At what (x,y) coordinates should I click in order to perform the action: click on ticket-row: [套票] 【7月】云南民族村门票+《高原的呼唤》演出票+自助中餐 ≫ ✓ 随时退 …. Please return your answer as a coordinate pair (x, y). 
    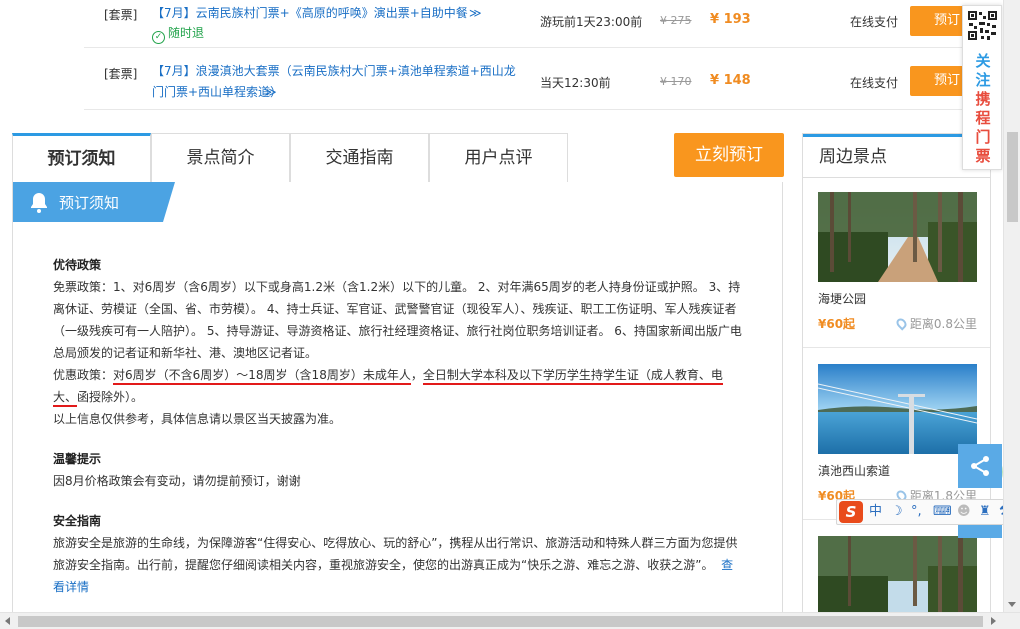
    Looking at the image, I should click on (541, 24).